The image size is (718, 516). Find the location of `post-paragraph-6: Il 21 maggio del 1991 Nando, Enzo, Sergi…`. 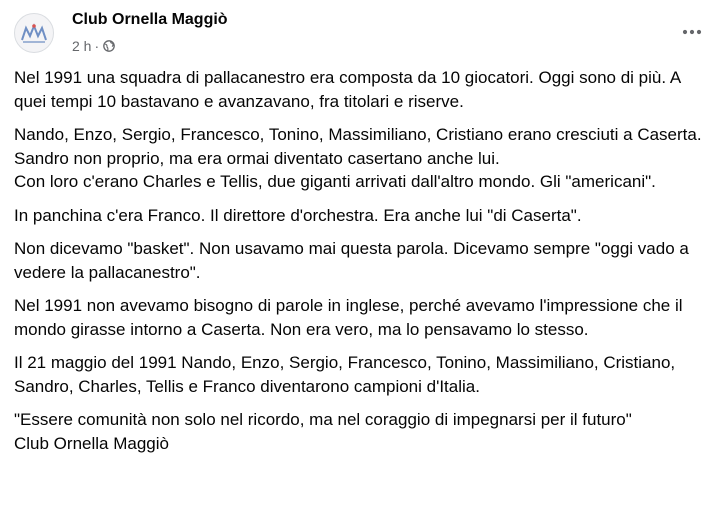

post-paragraph-6: Il 21 maggio del 1991 Nando, Enzo, Sergi… is located at coordinates (345, 374).